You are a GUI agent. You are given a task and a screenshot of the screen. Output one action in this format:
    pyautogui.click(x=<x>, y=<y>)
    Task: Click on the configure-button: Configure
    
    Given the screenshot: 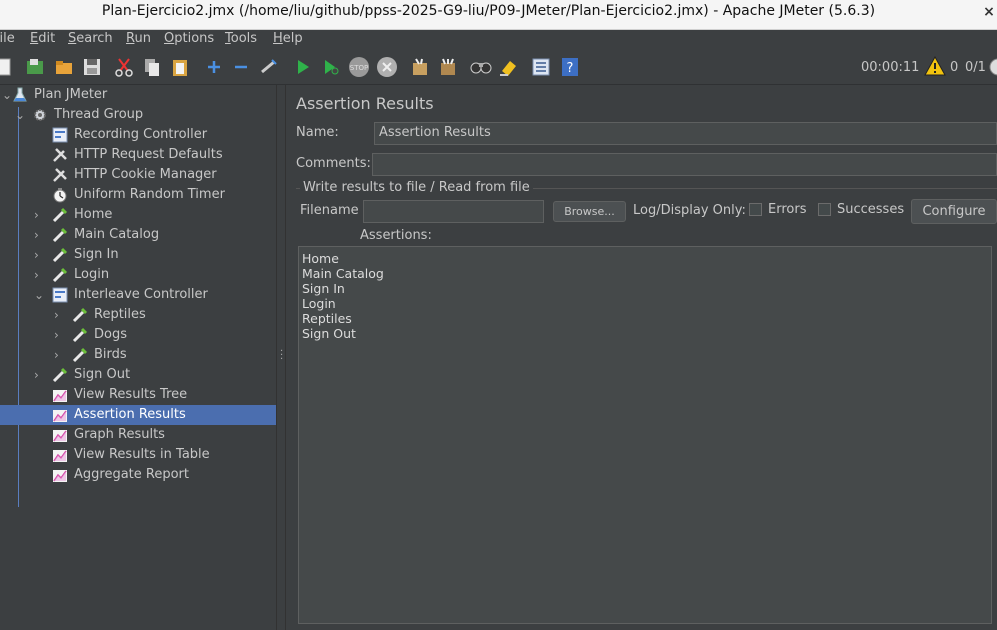 What is the action you would take?
    pyautogui.click(x=954, y=211)
    